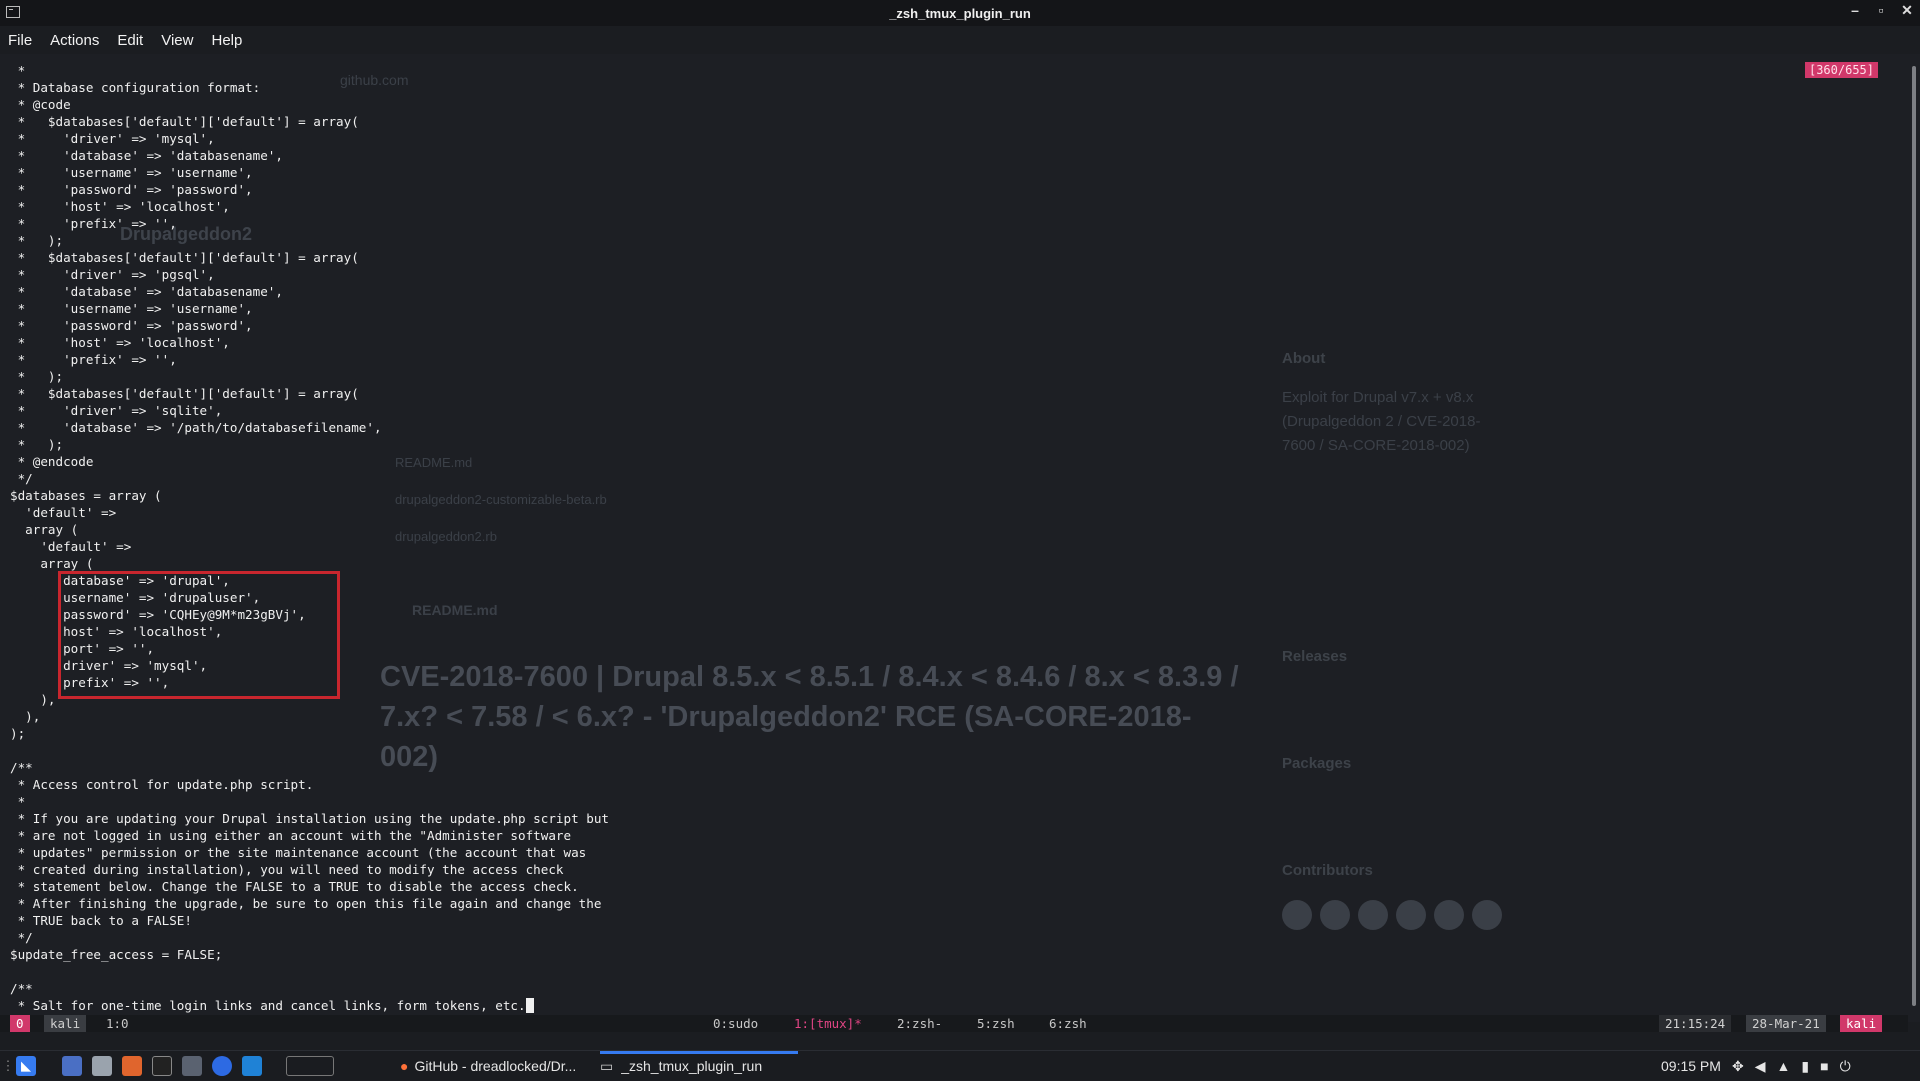 The image size is (1920, 1081). I want to click on terminal-line: * Database configuration format:, so click(135, 87).